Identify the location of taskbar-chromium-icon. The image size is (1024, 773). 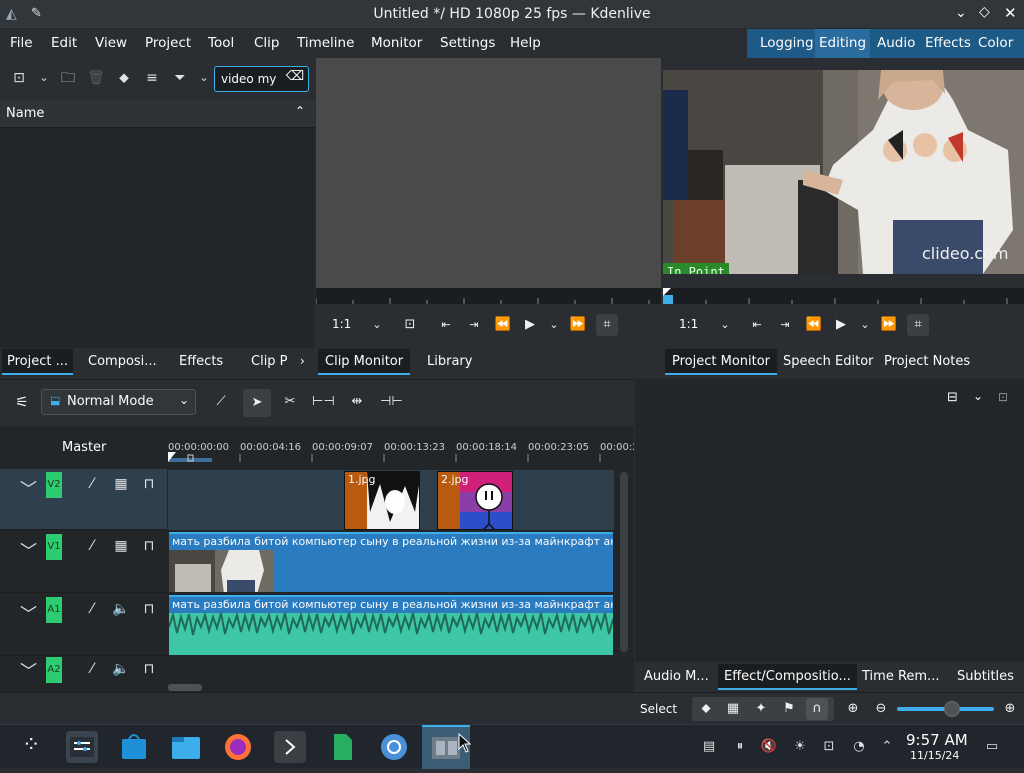
(394, 747).